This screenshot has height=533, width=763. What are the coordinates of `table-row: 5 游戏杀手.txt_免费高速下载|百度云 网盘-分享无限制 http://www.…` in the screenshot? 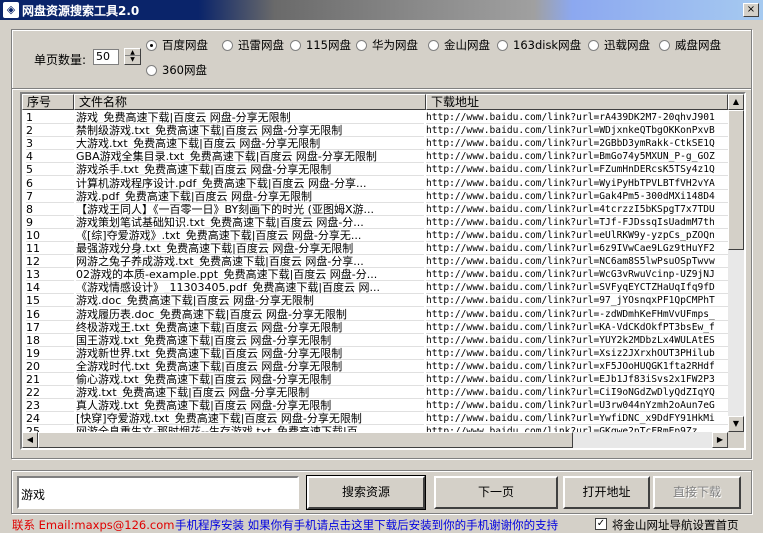 It's located at (375, 170).